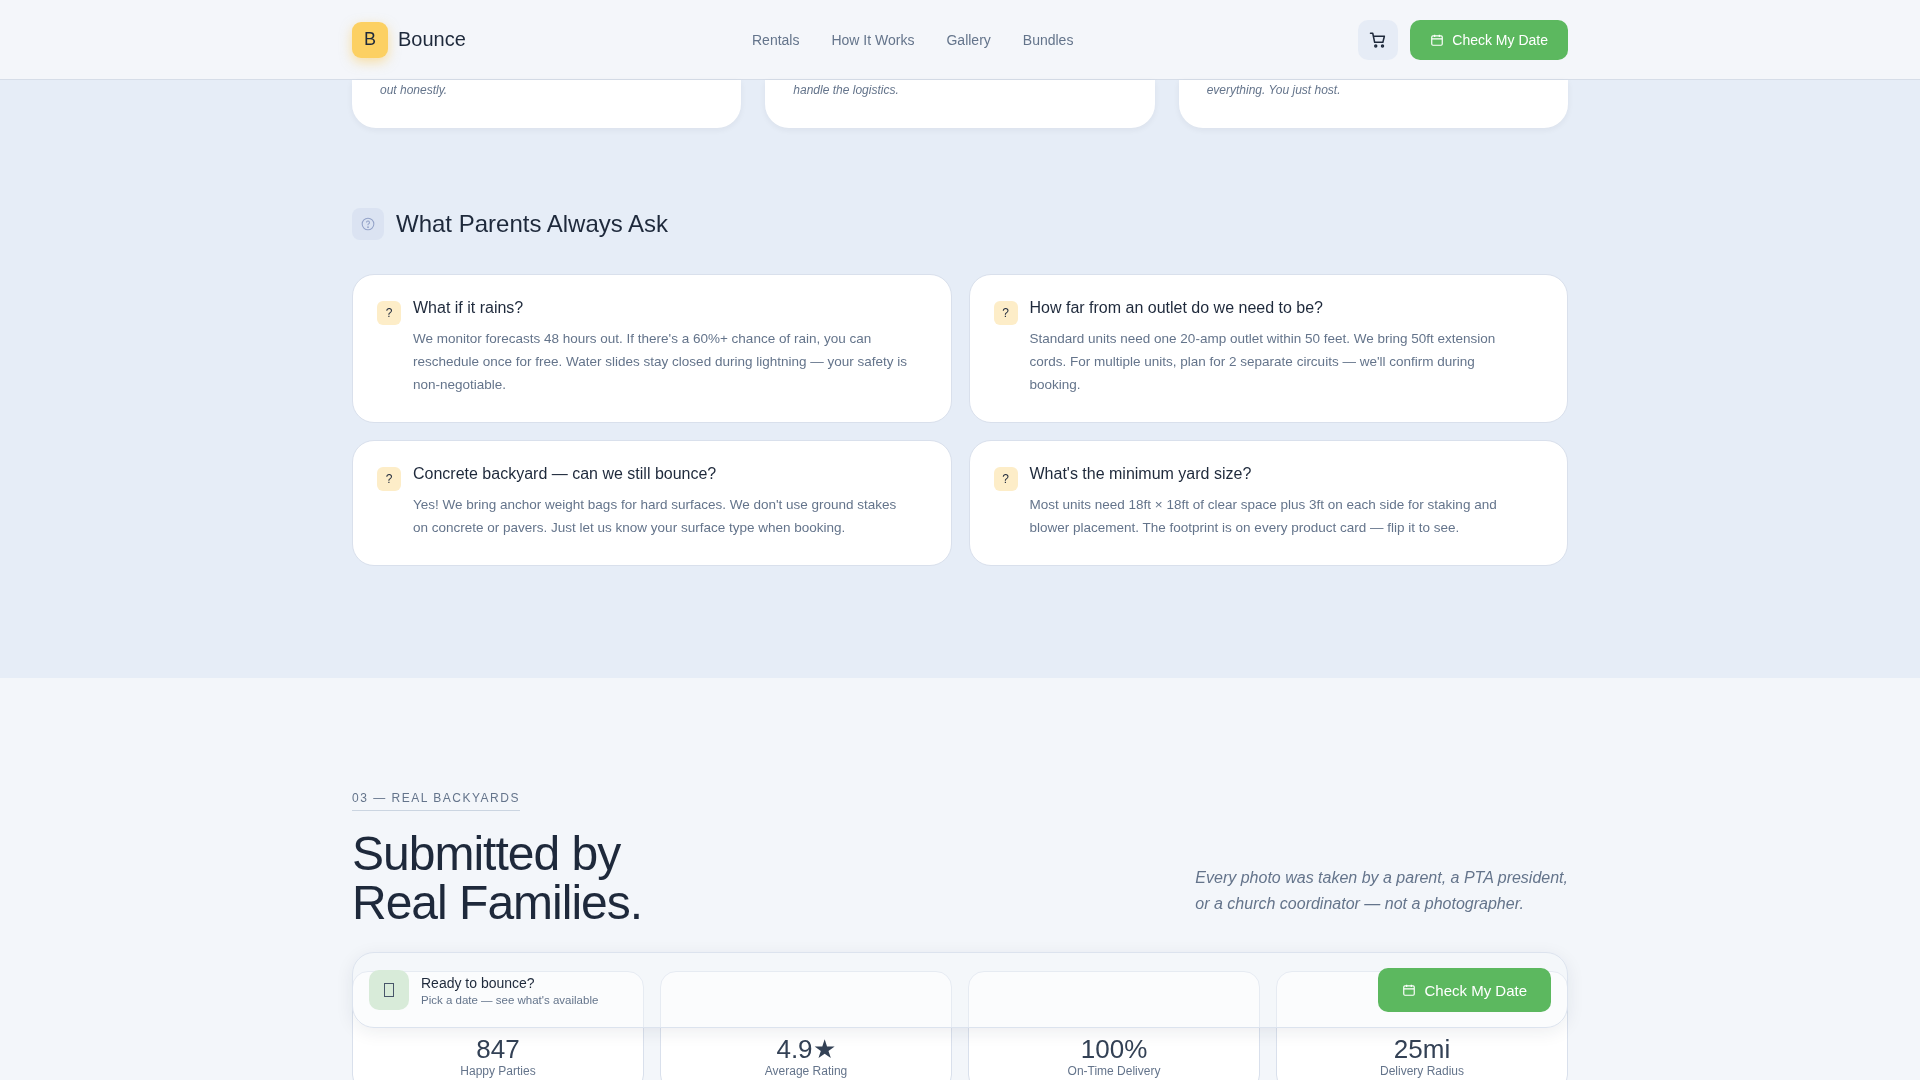 The width and height of the screenshot is (1920, 1080). I want to click on answer-text: Most units need 18ft × 18ft of clear space plus 3ft on each side for staking and blower placement. The footprint is on every product card — flip it to see., so click(1263, 516).